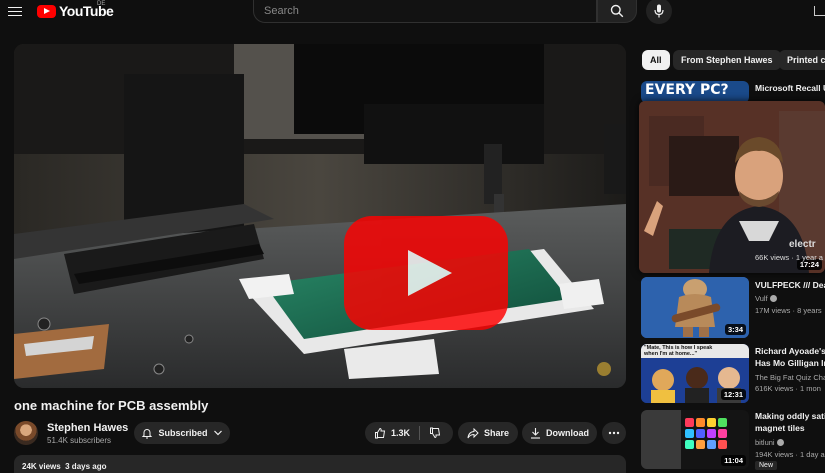 This screenshot has height=473, width=825. What do you see at coordinates (735, 329) in the screenshot?
I see `duration-badge: 3:34` at bounding box center [735, 329].